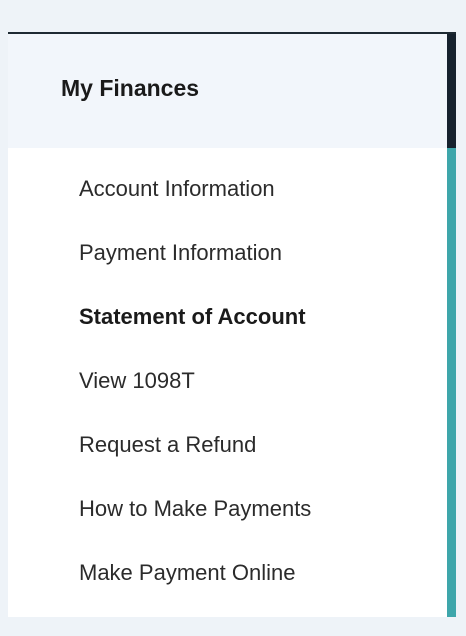  I want to click on panel-accent-bar, so click(451, 325).